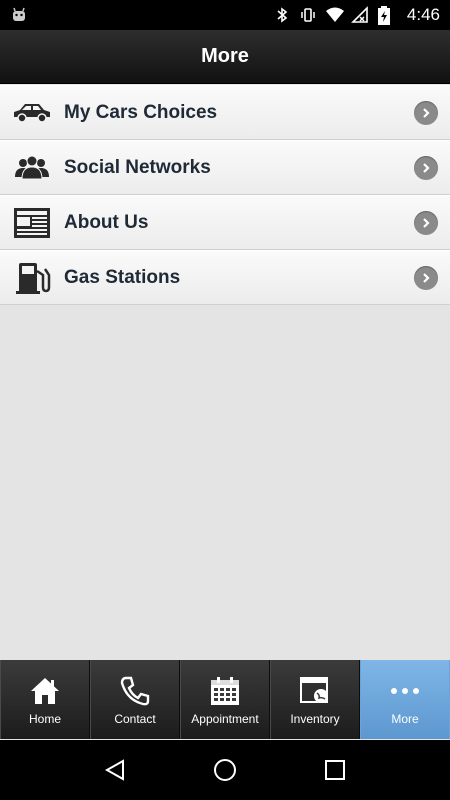 This screenshot has width=450, height=800. I want to click on browser-globe-icon, so click(315, 691).